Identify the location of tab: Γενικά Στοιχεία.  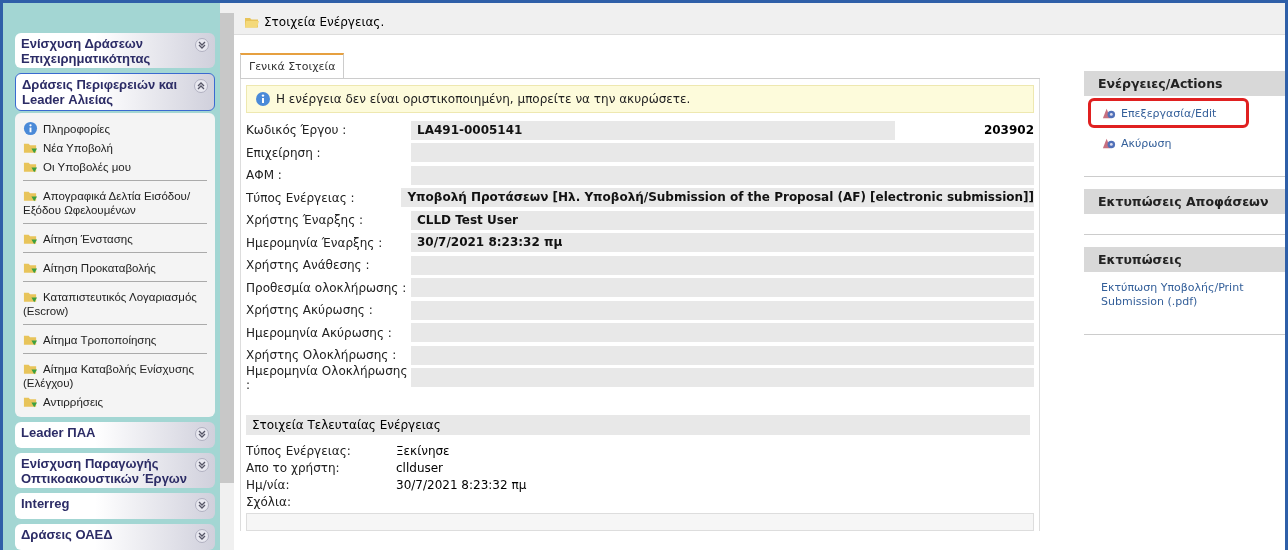
(292, 65).